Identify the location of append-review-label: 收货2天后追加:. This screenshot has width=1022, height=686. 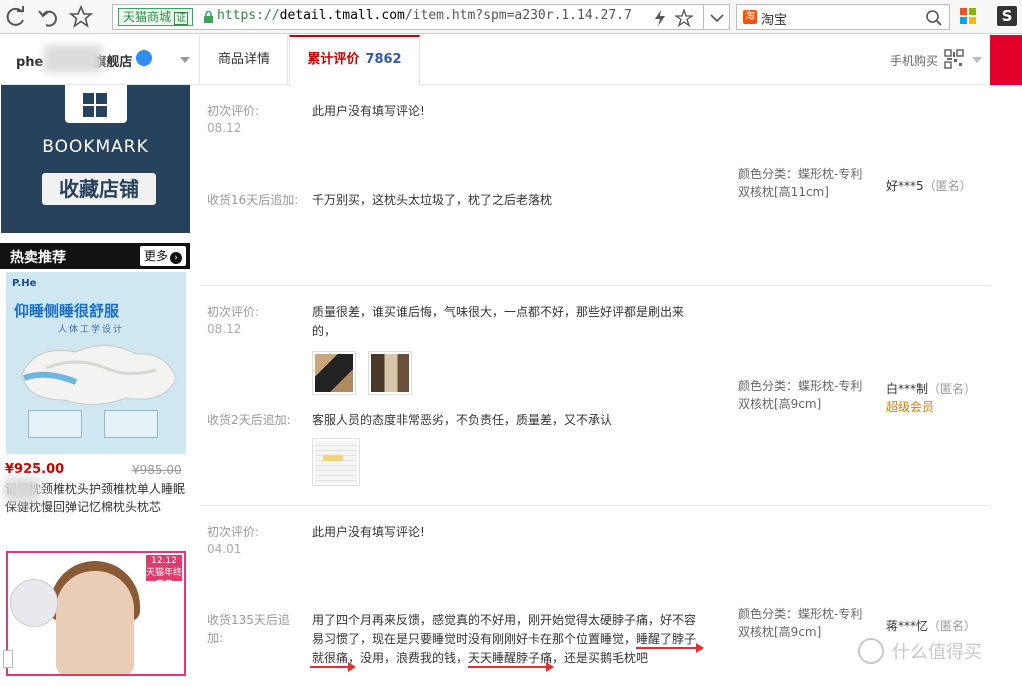
(249, 420).